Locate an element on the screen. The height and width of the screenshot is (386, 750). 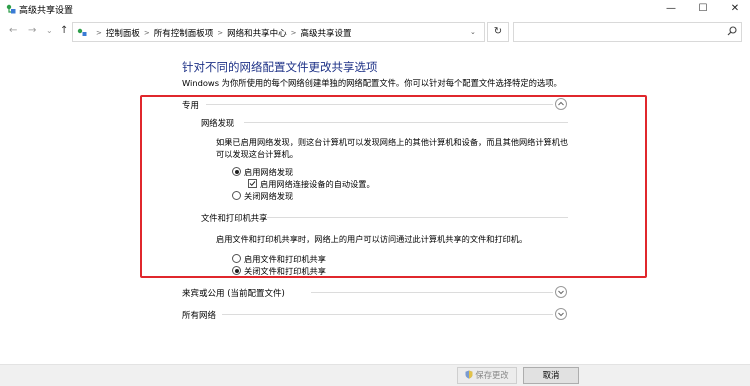
file-printer-sharing-title: 文件和打印机共享 is located at coordinates (234, 218).